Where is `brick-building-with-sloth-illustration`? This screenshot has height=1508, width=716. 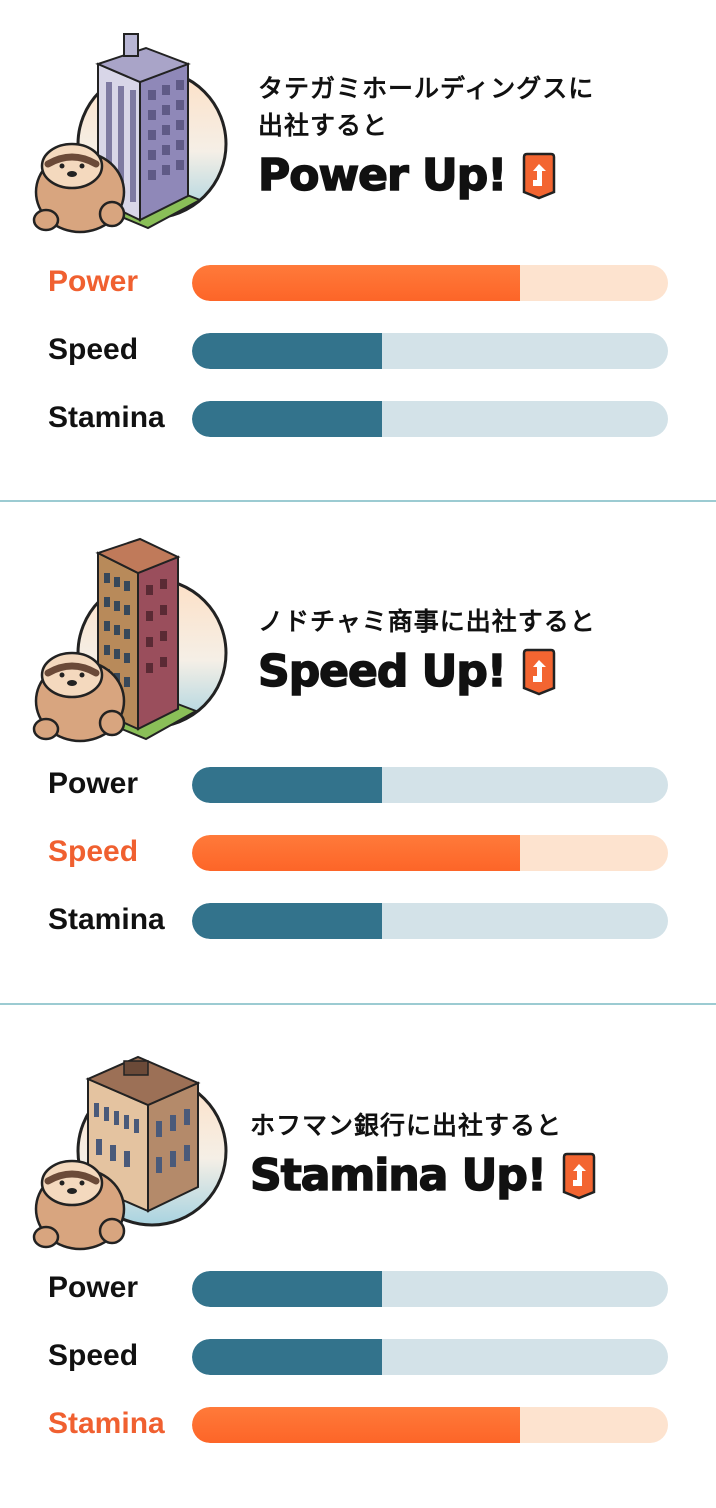
brick-building-with-sloth-illustration is located at coordinates (130, 640).